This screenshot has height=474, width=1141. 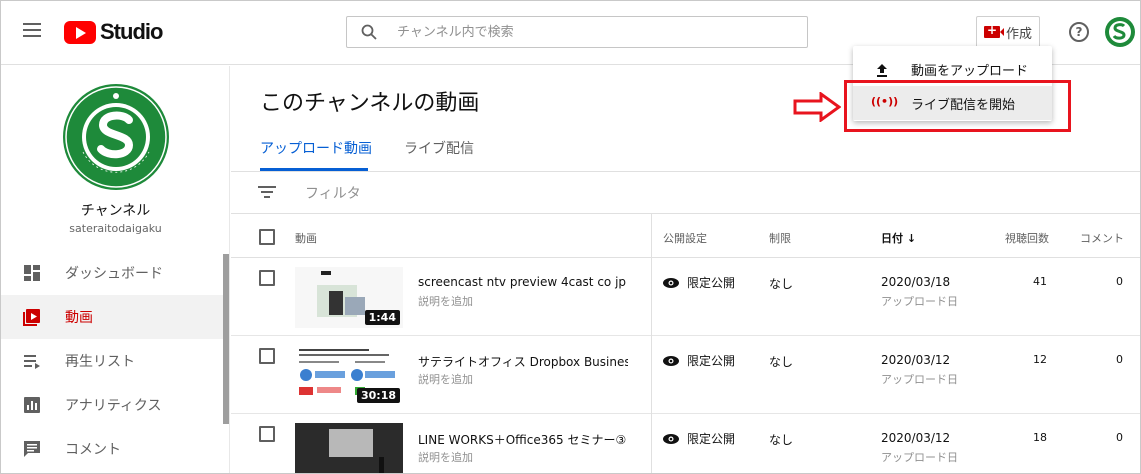 What do you see at coordinates (32, 362) in the screenshot?
I see `playlist-icon` at bounding box center [32, 362].